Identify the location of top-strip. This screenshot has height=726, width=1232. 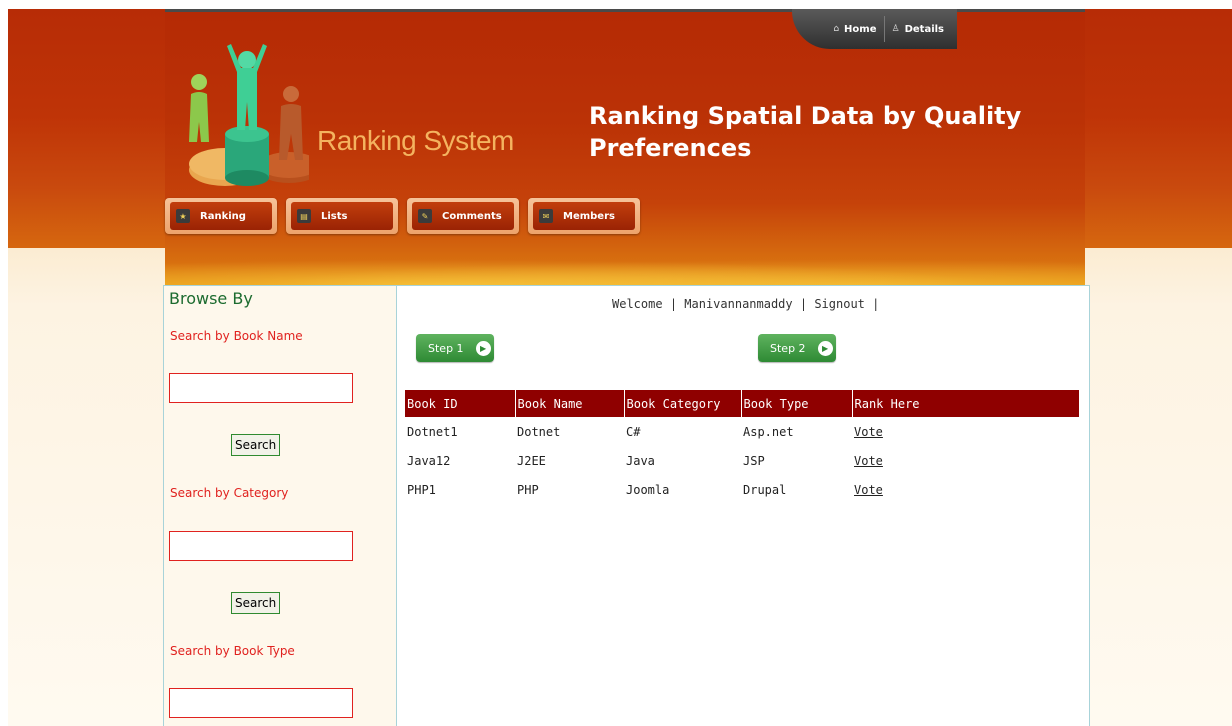
(616, 4).